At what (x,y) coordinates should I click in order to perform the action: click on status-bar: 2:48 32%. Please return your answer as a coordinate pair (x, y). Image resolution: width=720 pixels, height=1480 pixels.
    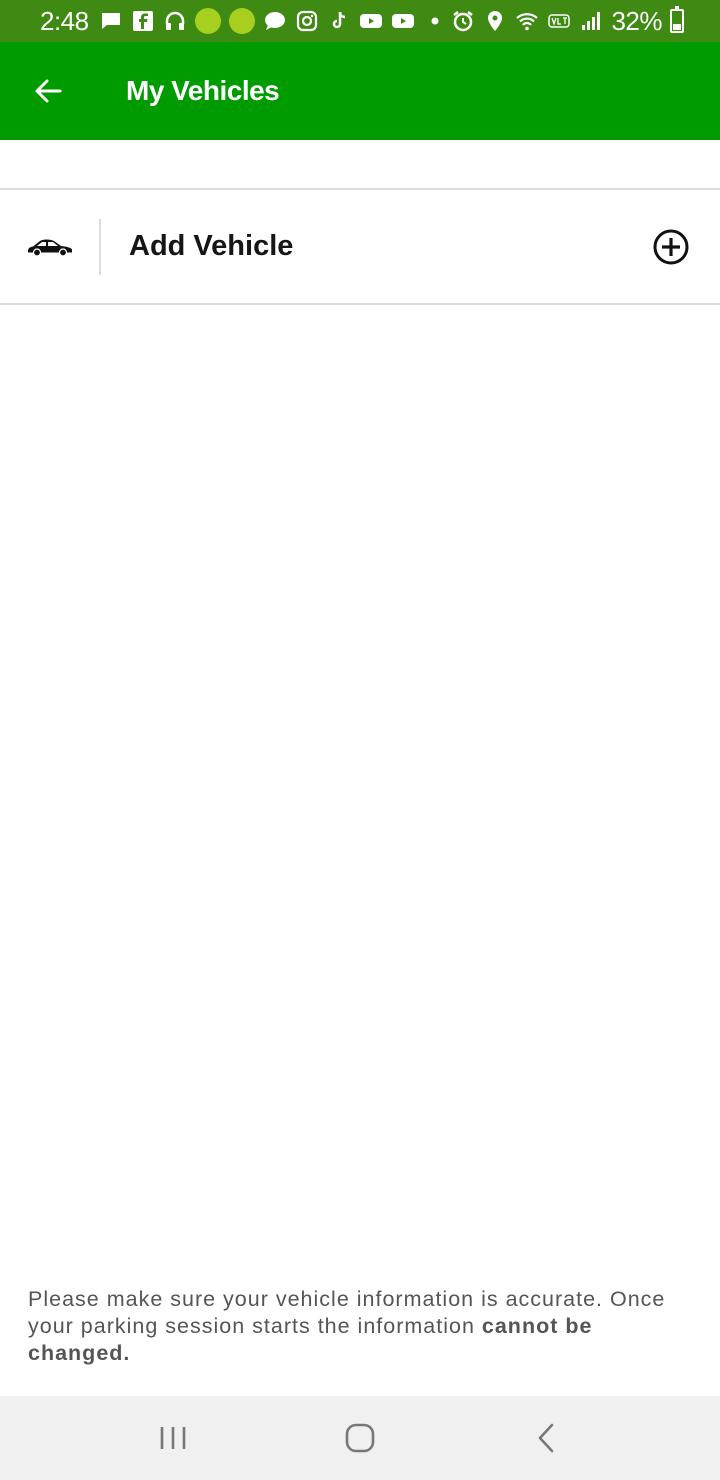
    Looking at the image, I should click on (360, 21).